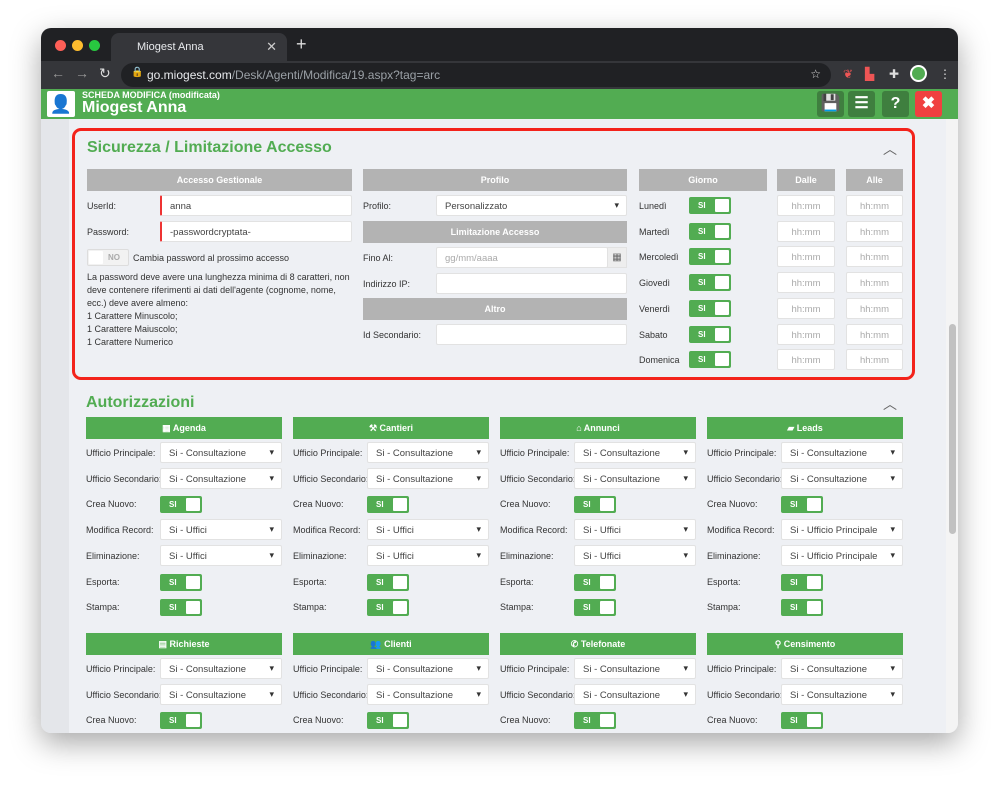 The image size is (1000, 788). Describe the element at coordinates (815, 74) in the screenshot. I see `bookmark-star-icon: ☆` at that location.